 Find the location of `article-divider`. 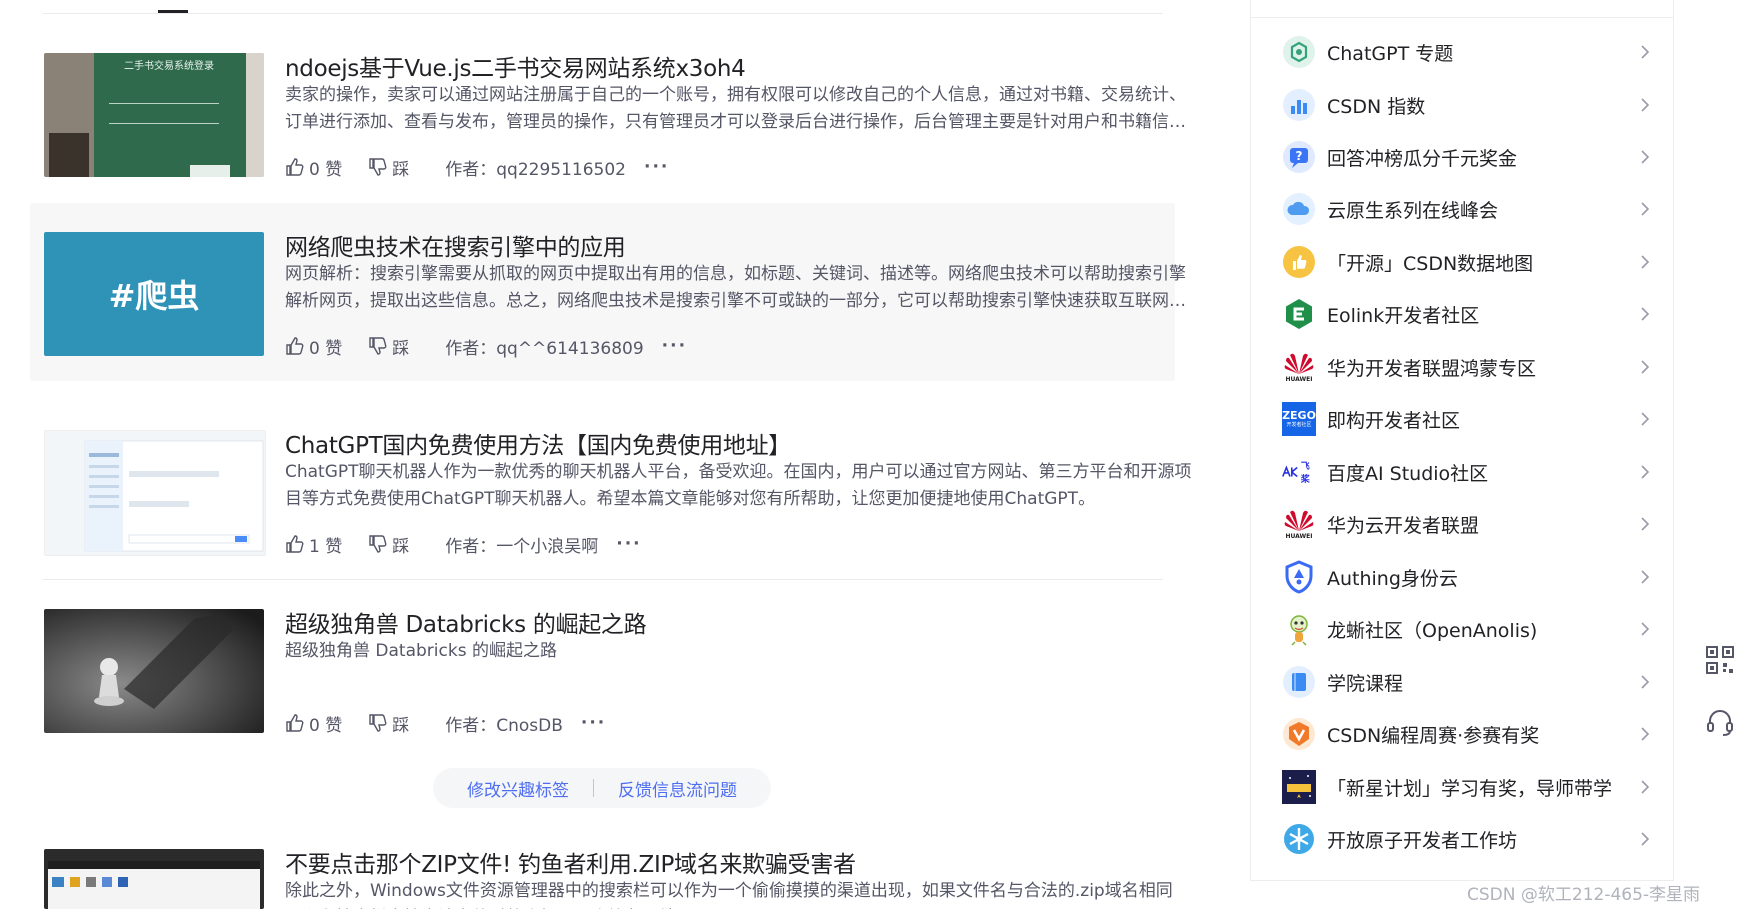

article-divider is located at coordinates (603, 579).